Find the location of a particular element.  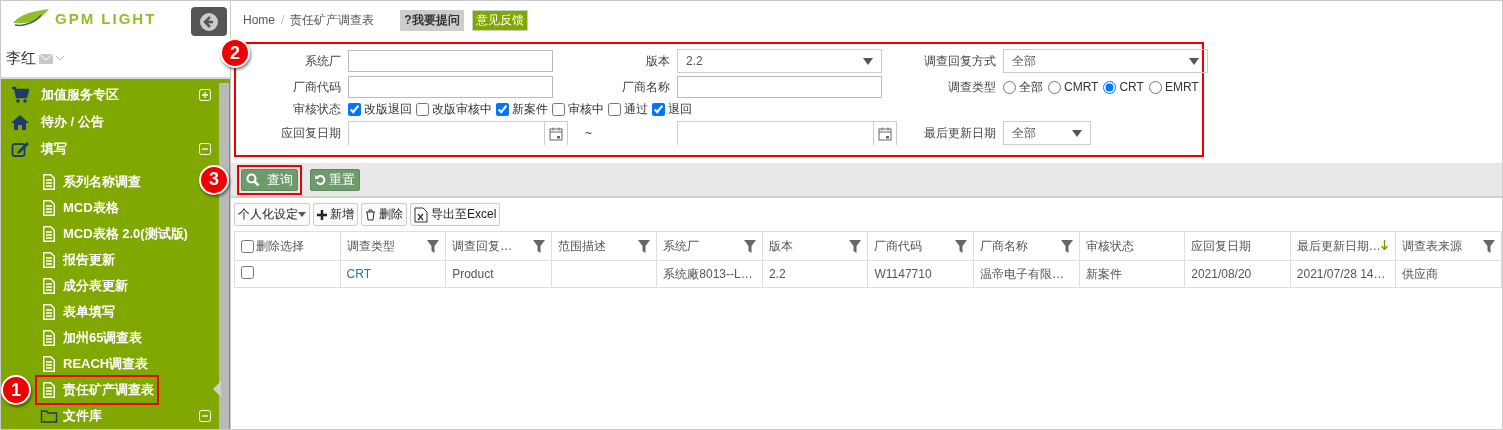

column-header: 范围描述 is located at coordinates (604, 246).